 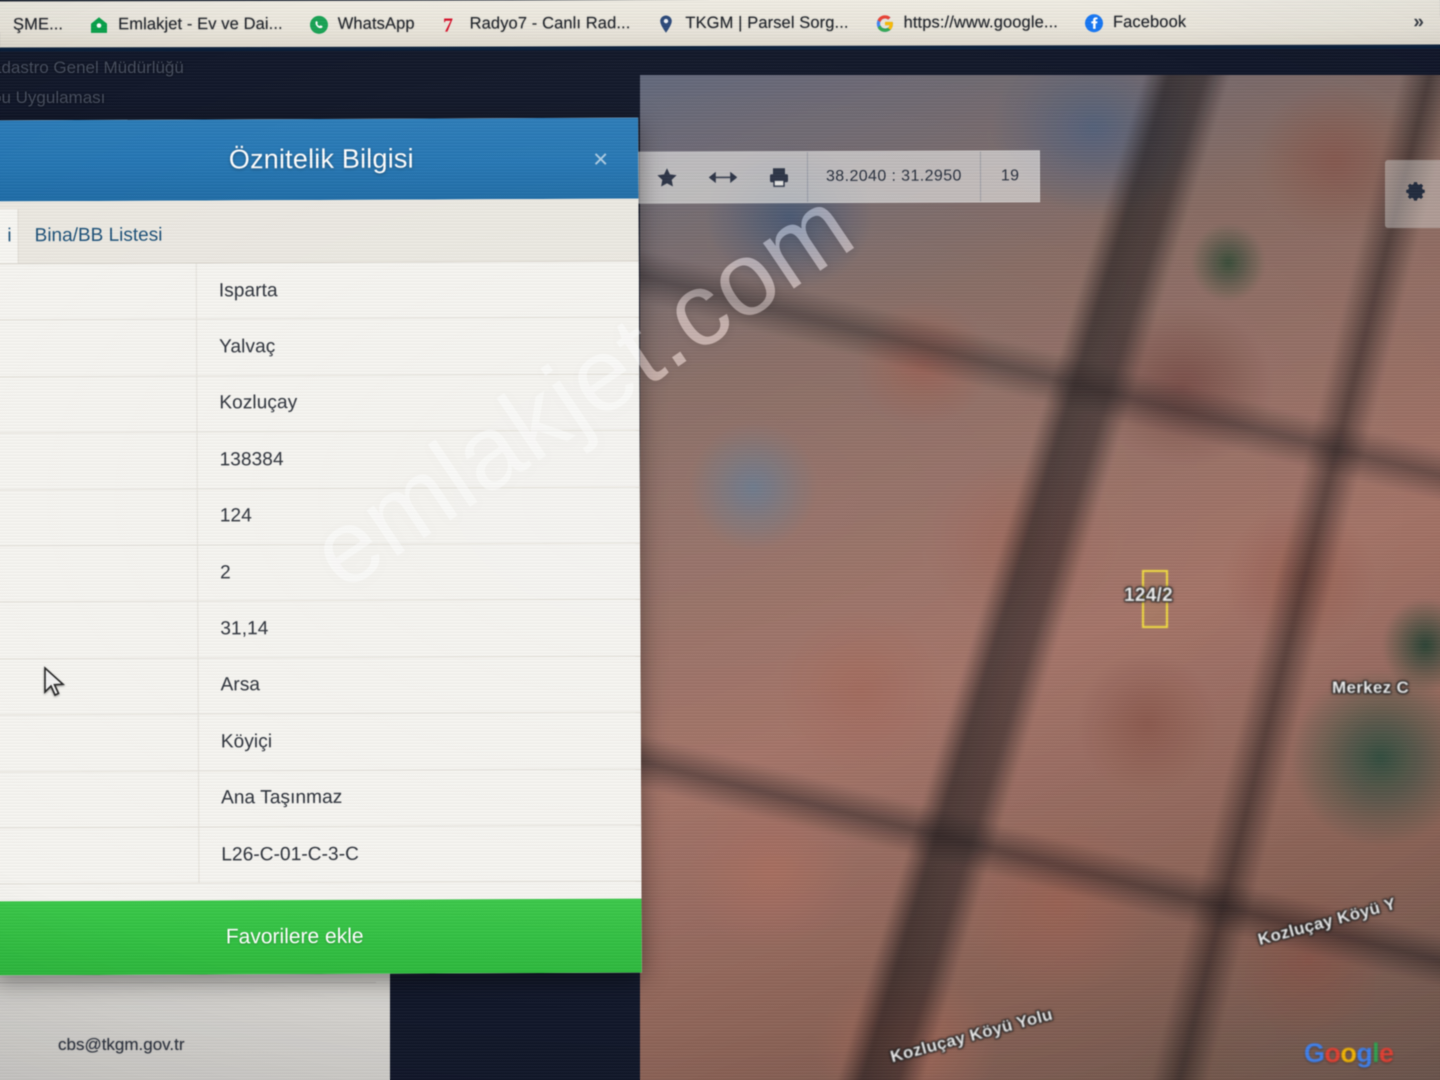 What do you see at coordinates (99, 25) in the screenshot?
I see `emlakjet-house-icon` at bounding box center [99, 25].